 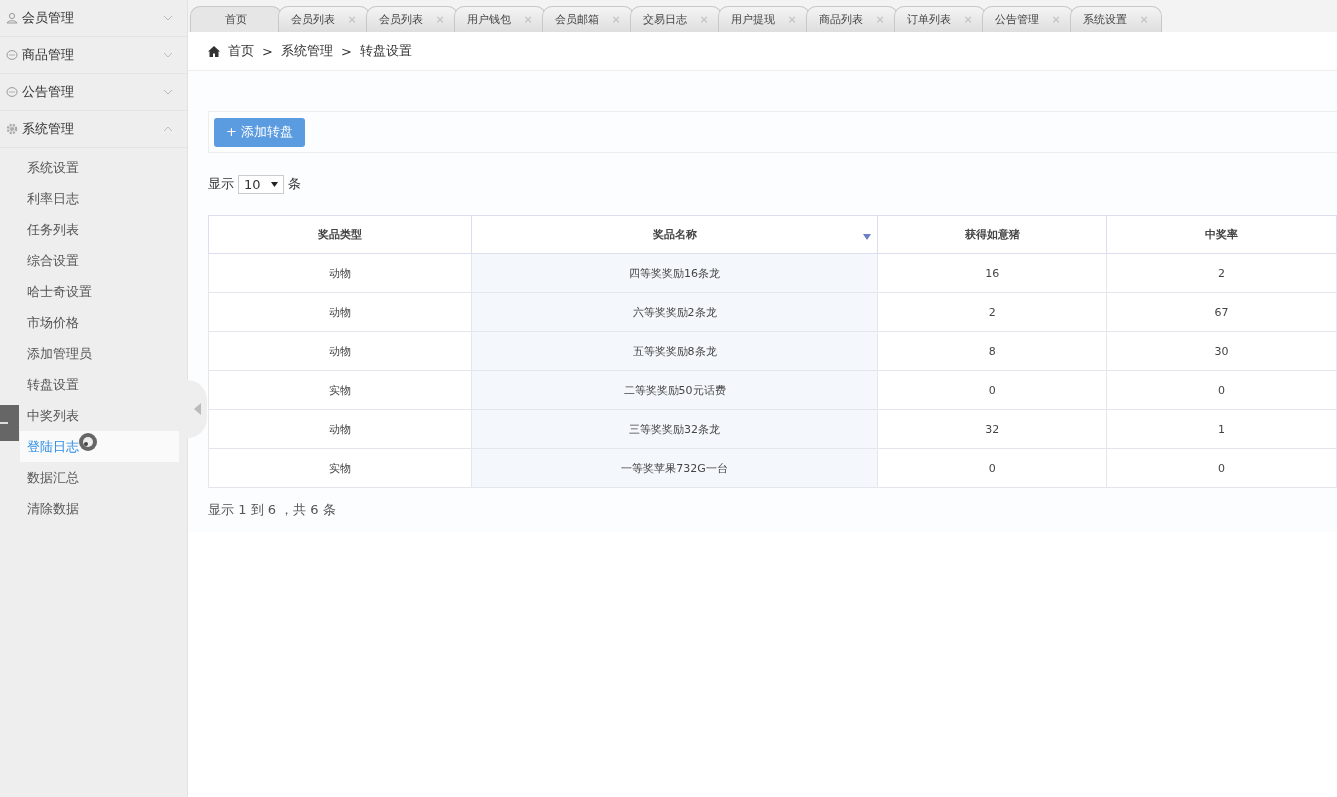 I want to click on sidebar-item: 登陆日志, so click(x=99, y=446).